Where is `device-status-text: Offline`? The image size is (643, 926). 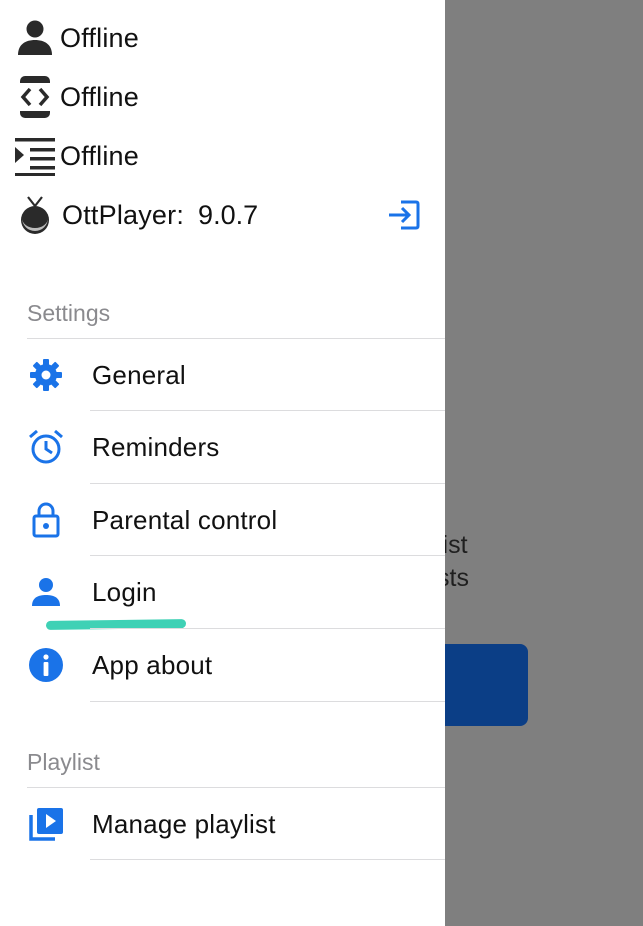
device-status-text: Offline is located at coordinates (99, 96).